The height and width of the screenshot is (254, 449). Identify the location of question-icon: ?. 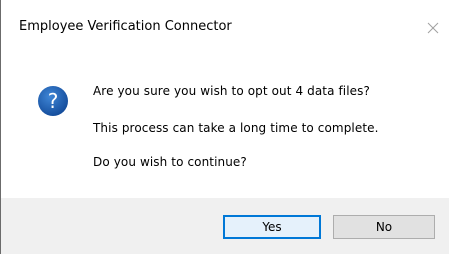
(53, 101).